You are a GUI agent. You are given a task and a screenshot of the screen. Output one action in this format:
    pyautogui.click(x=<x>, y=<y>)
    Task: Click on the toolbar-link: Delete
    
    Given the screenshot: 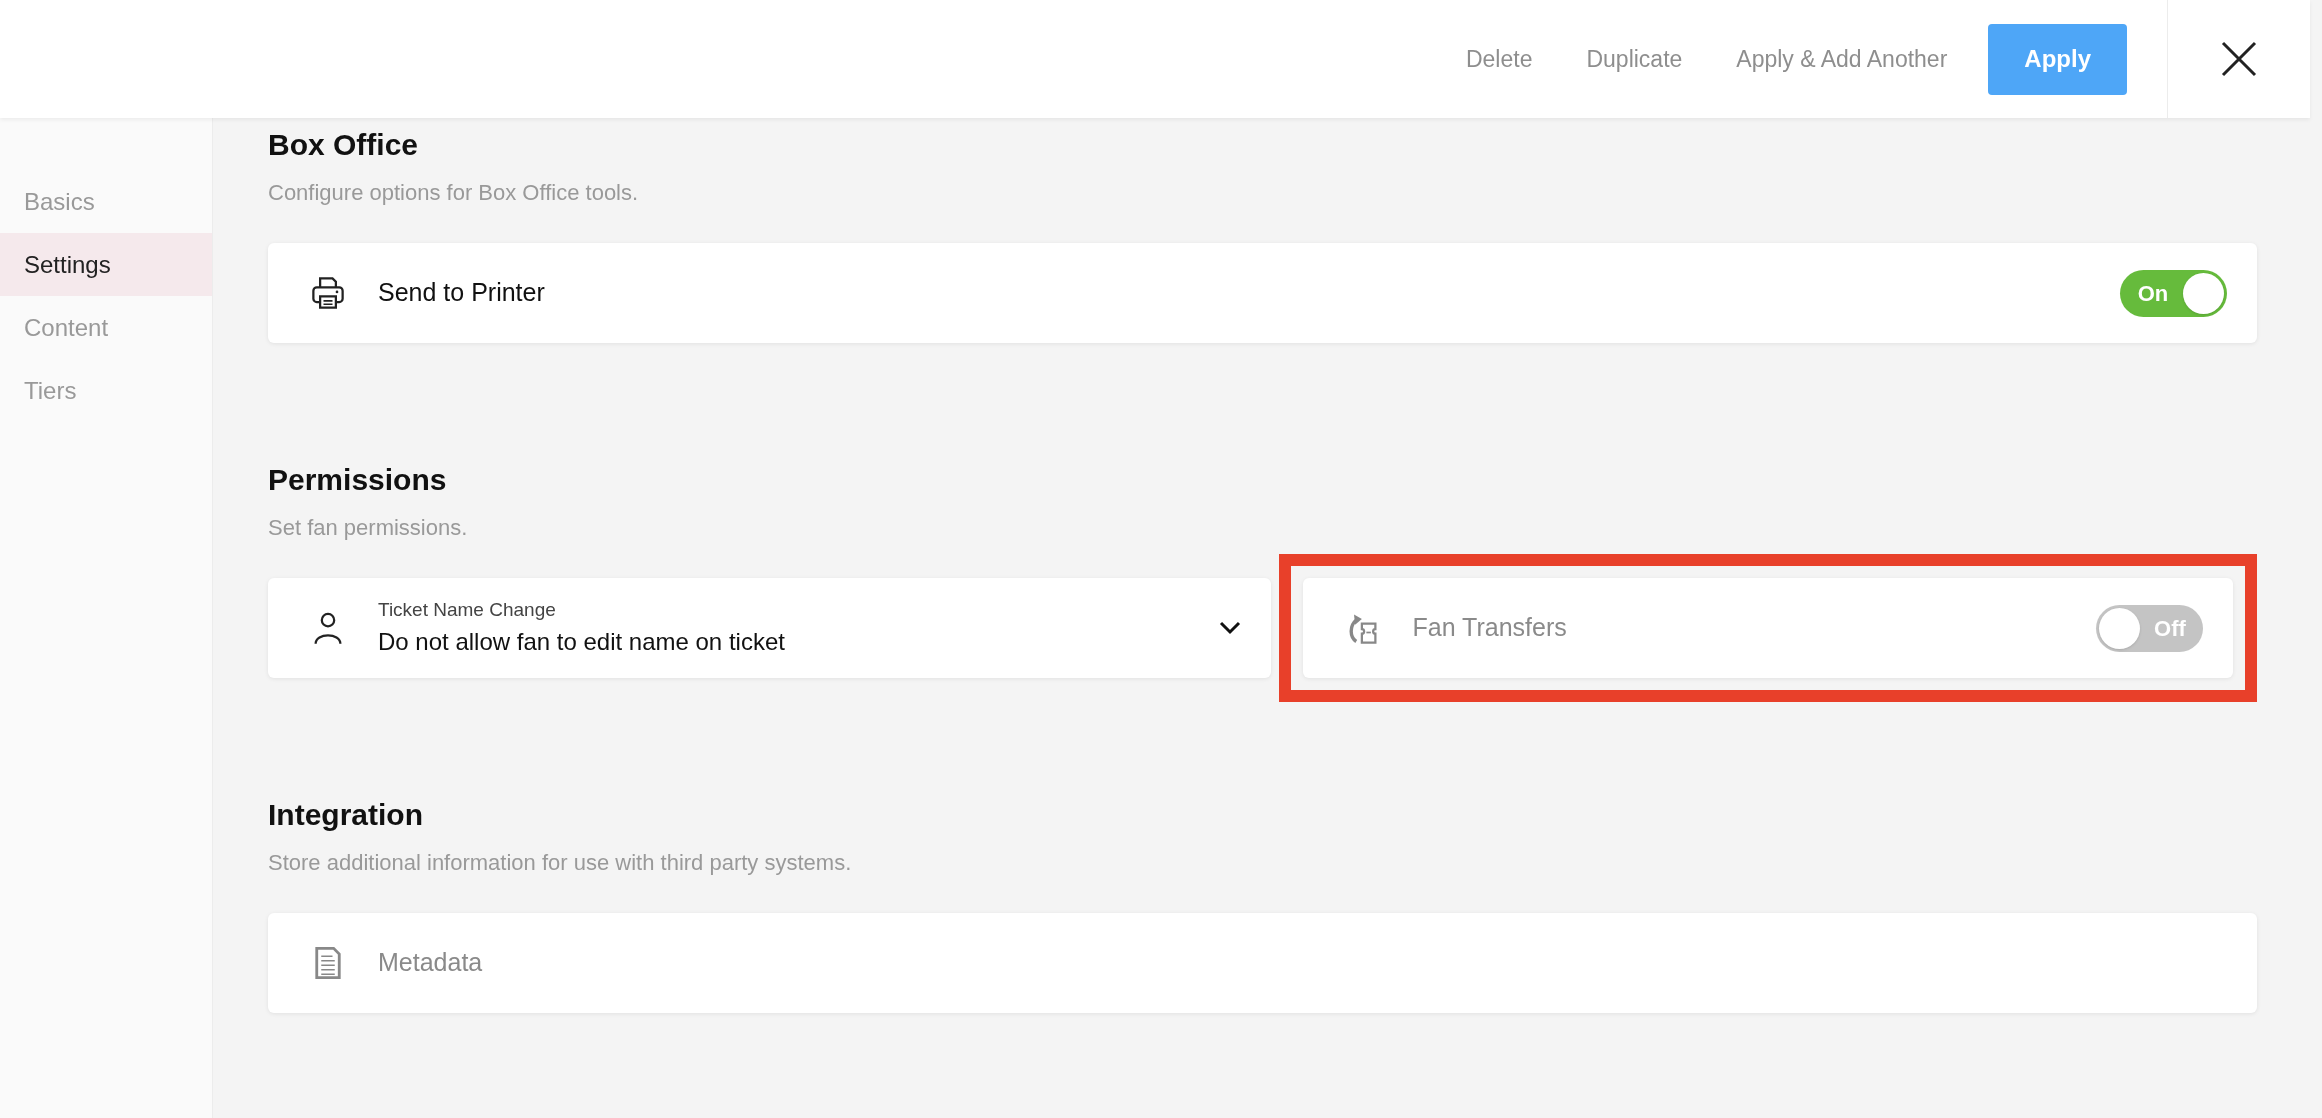 What is the action you would take?
    pyautogui.click(x=1499, y=59)
    